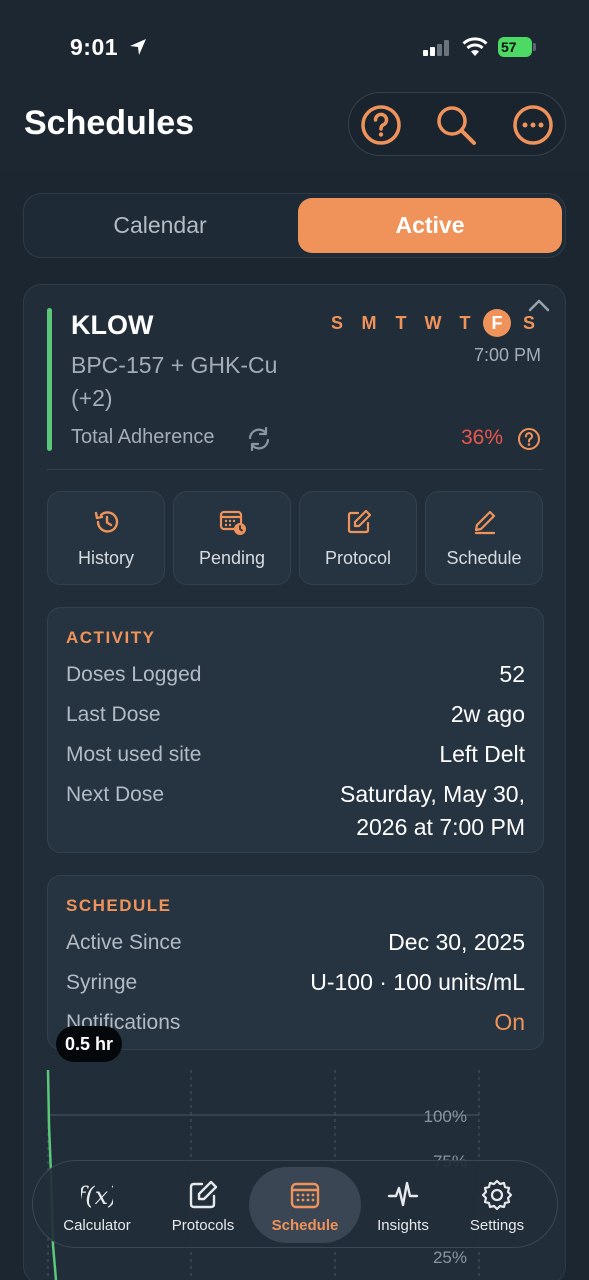  I want to click on day-wednesday: W, so click(433, 323).